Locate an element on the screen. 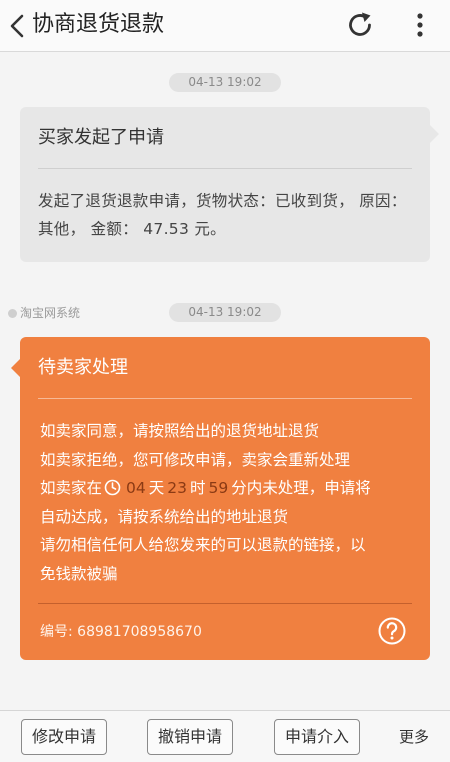 The image size is (450, 762). message-title: 待卖家处理 is located at coordinates (83, 367).